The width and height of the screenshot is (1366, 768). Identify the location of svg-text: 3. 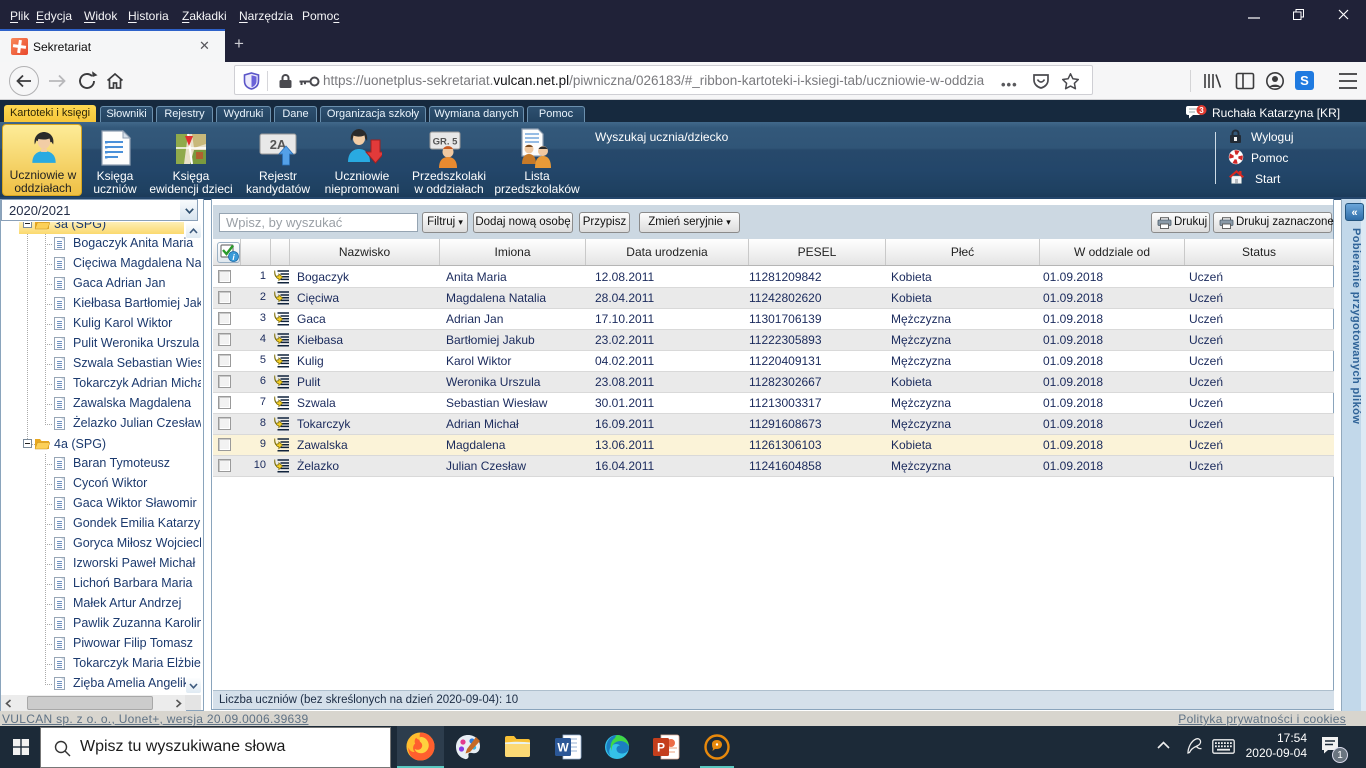
(1201, 110).